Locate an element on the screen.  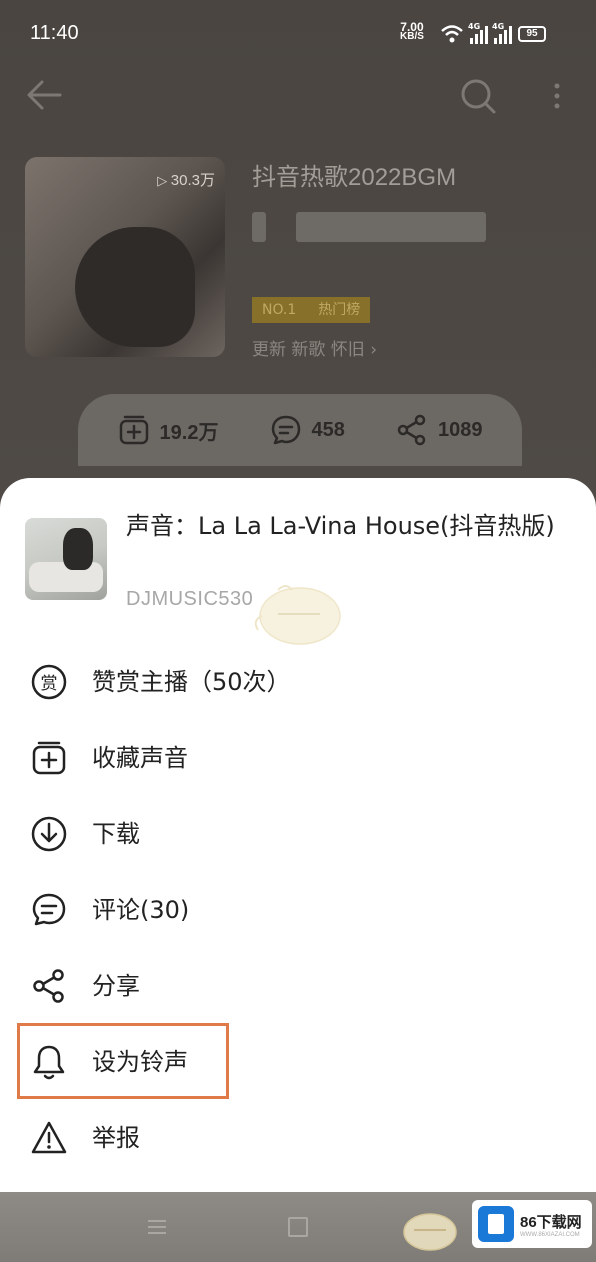
menu-item-report: 举报 is located at coordinates (298, 1138).